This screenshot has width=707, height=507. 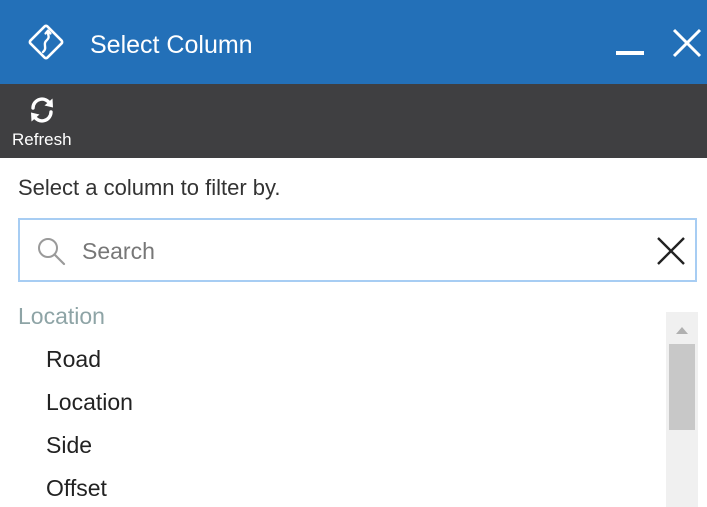 I want to click on road-sign-icon, so click(x=46, y=42).